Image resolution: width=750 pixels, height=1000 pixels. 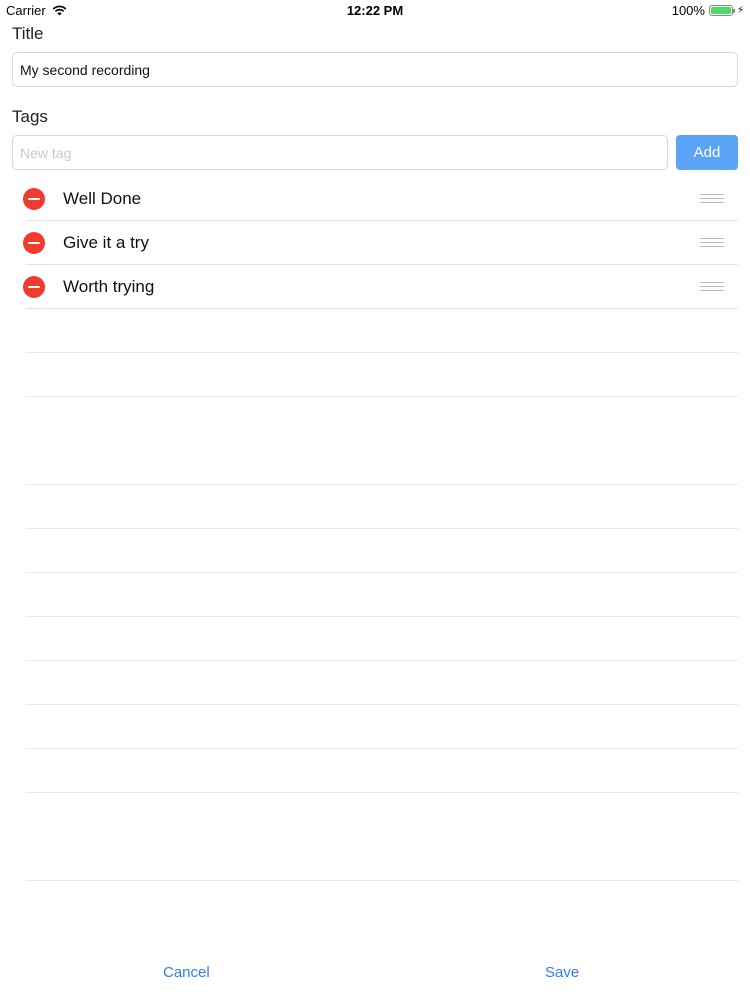 What do you see at coordinates (109, 286) in the screenshot?
I see `tag-label: Worth trying` at bounding box center [109, 286].